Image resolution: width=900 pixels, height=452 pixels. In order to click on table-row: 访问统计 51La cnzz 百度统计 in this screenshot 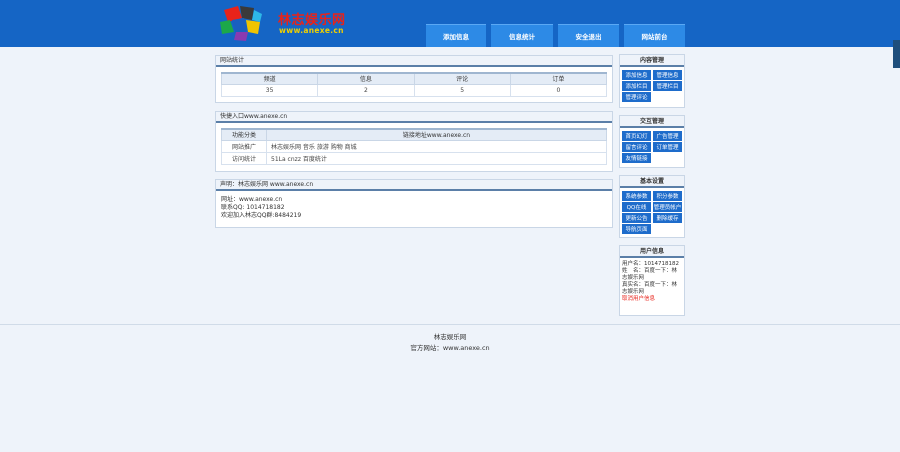, I will do `click(414, 158)`.